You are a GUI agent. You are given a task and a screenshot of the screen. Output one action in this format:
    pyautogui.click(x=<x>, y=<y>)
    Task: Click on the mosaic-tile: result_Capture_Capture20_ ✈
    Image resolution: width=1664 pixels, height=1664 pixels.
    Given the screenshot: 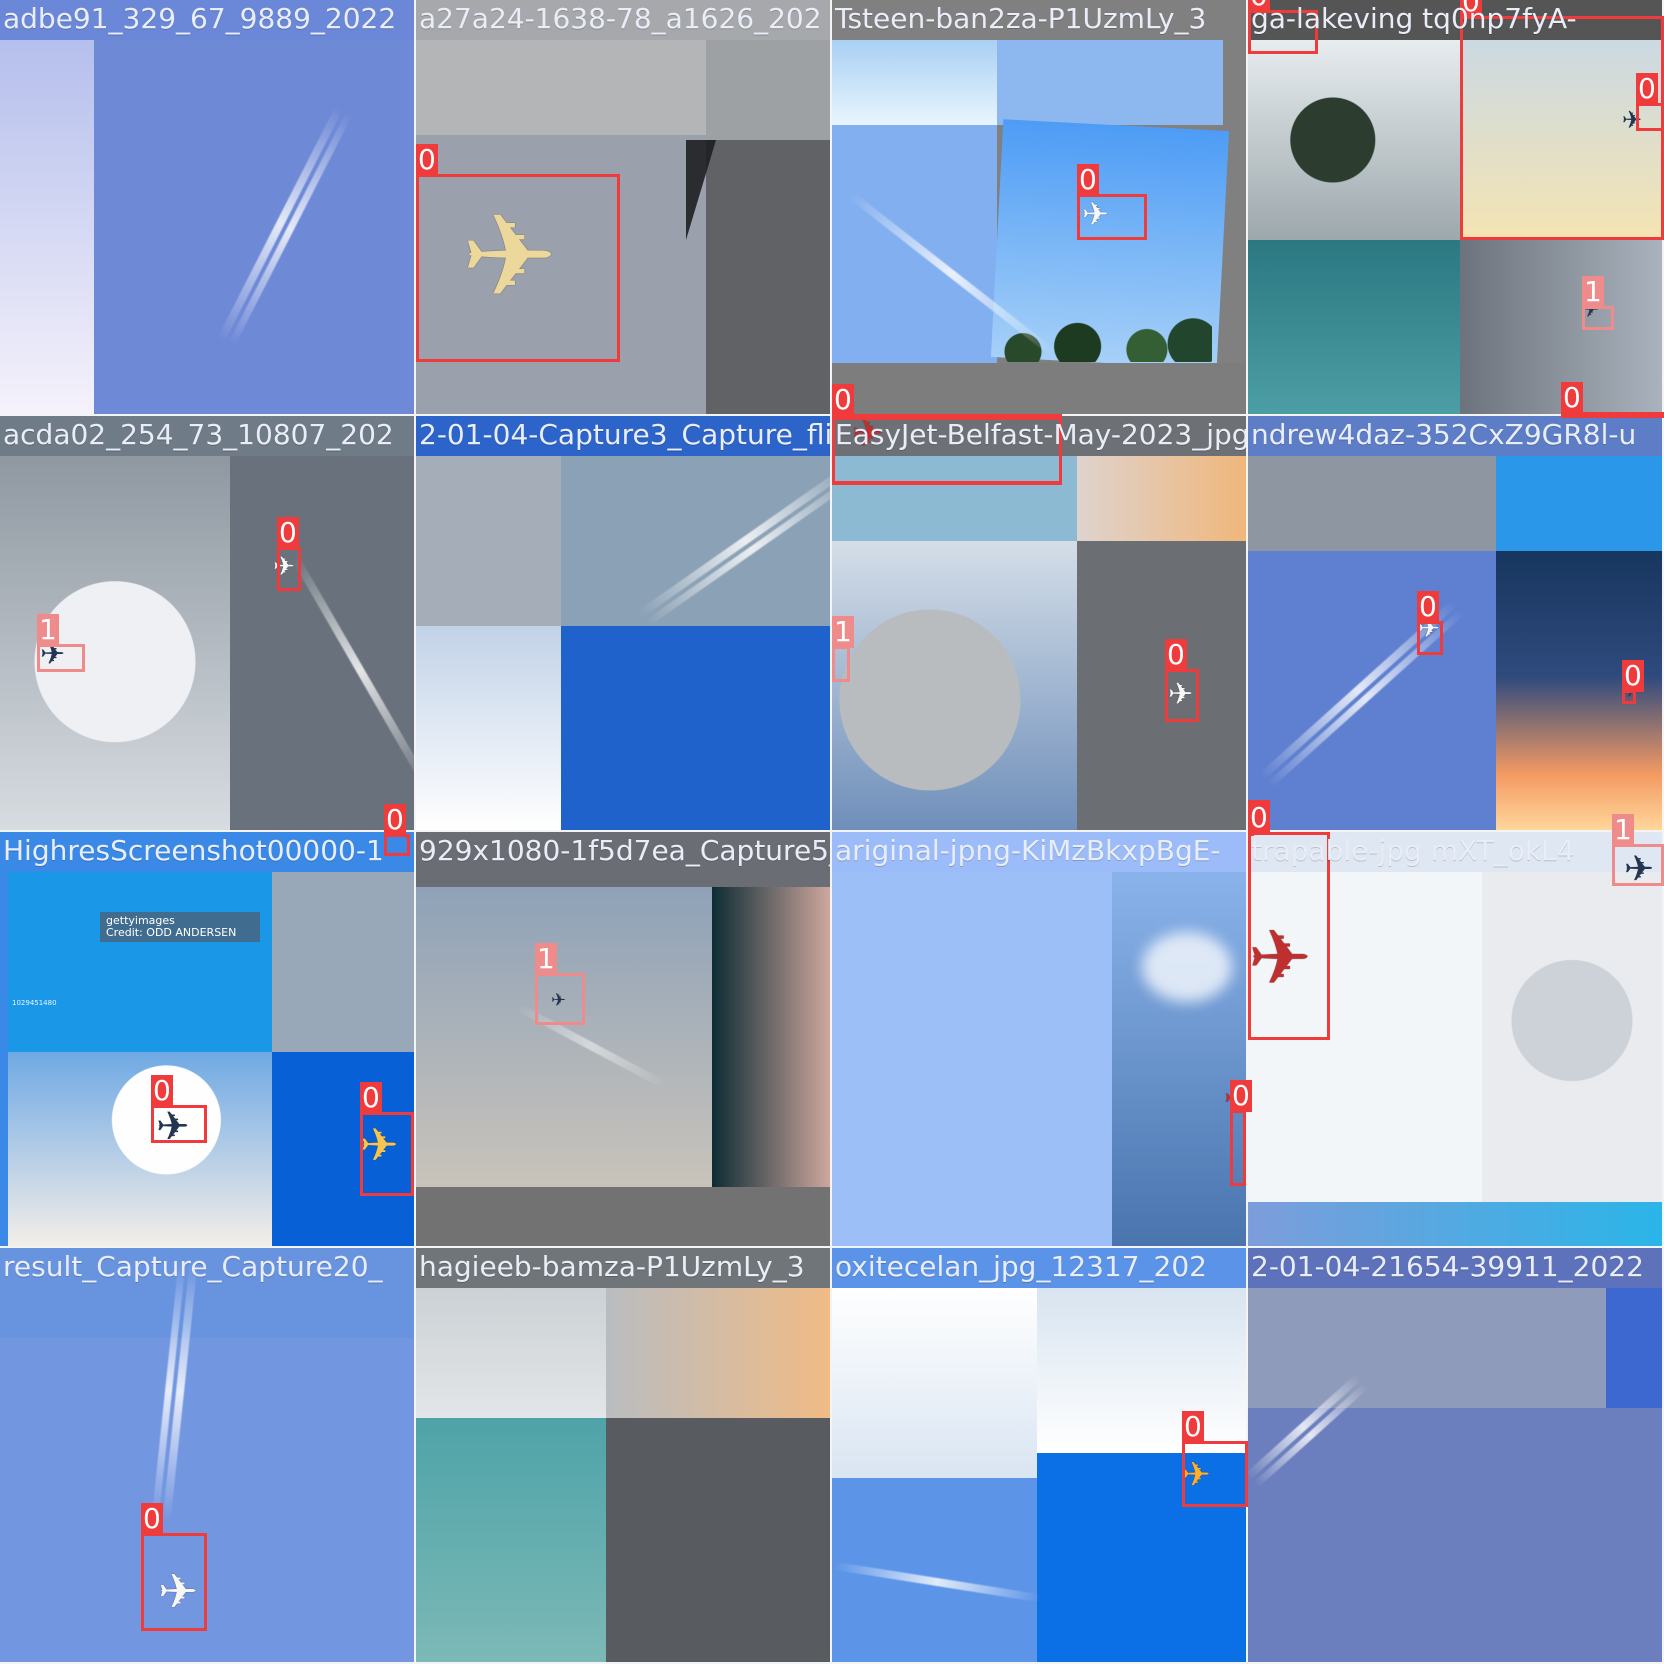 What is the action you would take?
    pyautogui.click(x=207, y=1455)
    